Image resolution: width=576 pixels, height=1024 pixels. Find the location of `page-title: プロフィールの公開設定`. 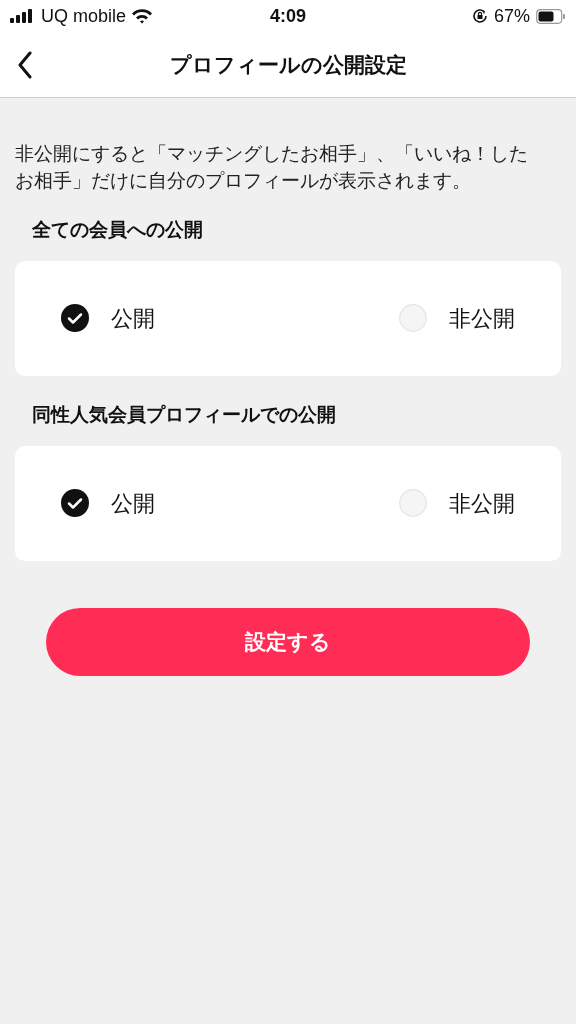

page-title: プロフィールの公開設定 is located at coordinates (288, 64).